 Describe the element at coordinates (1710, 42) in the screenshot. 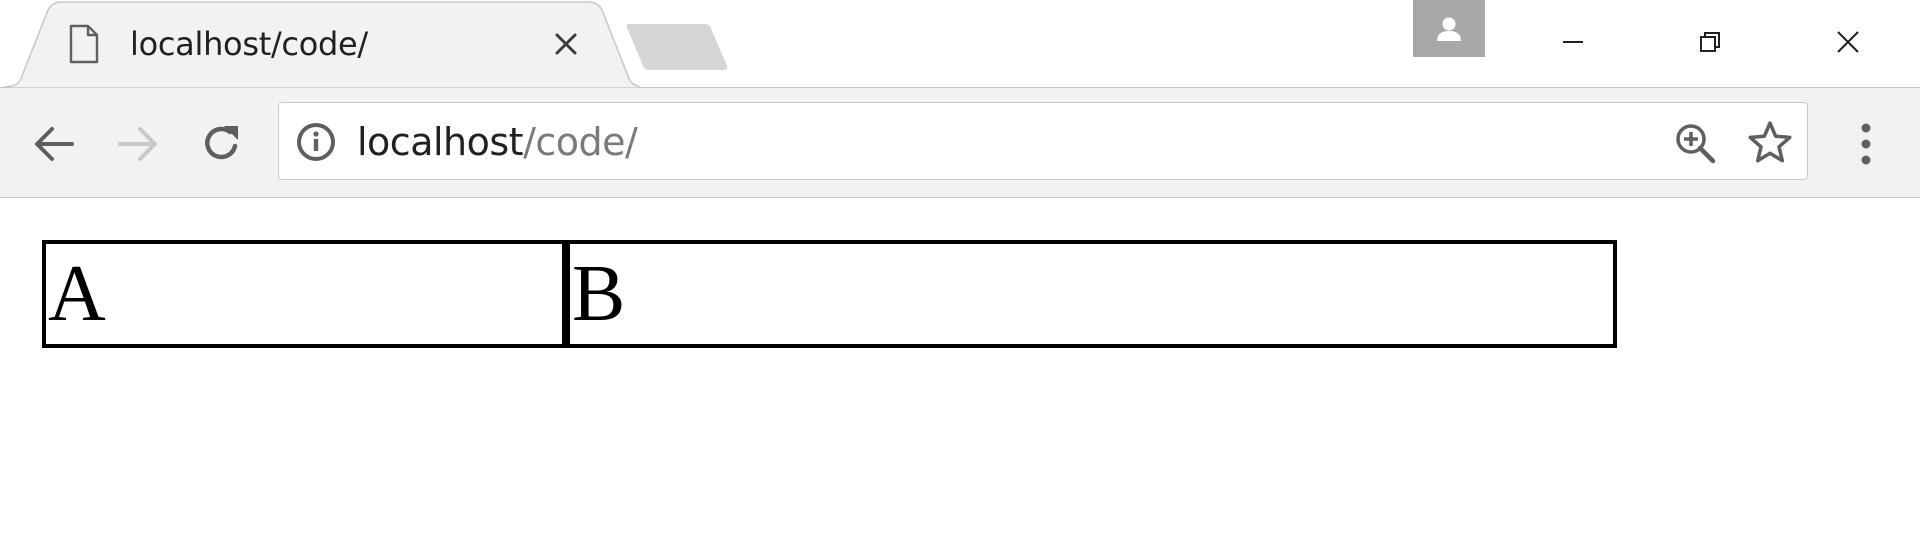

I see `restore-icon` at that location.